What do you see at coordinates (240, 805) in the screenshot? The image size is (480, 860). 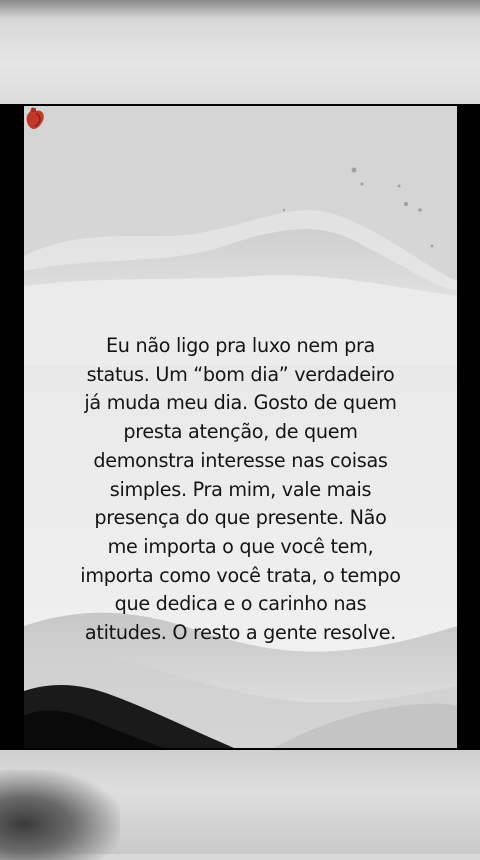 I see `bottom-blurred-background` at bounding box center [240, 805].